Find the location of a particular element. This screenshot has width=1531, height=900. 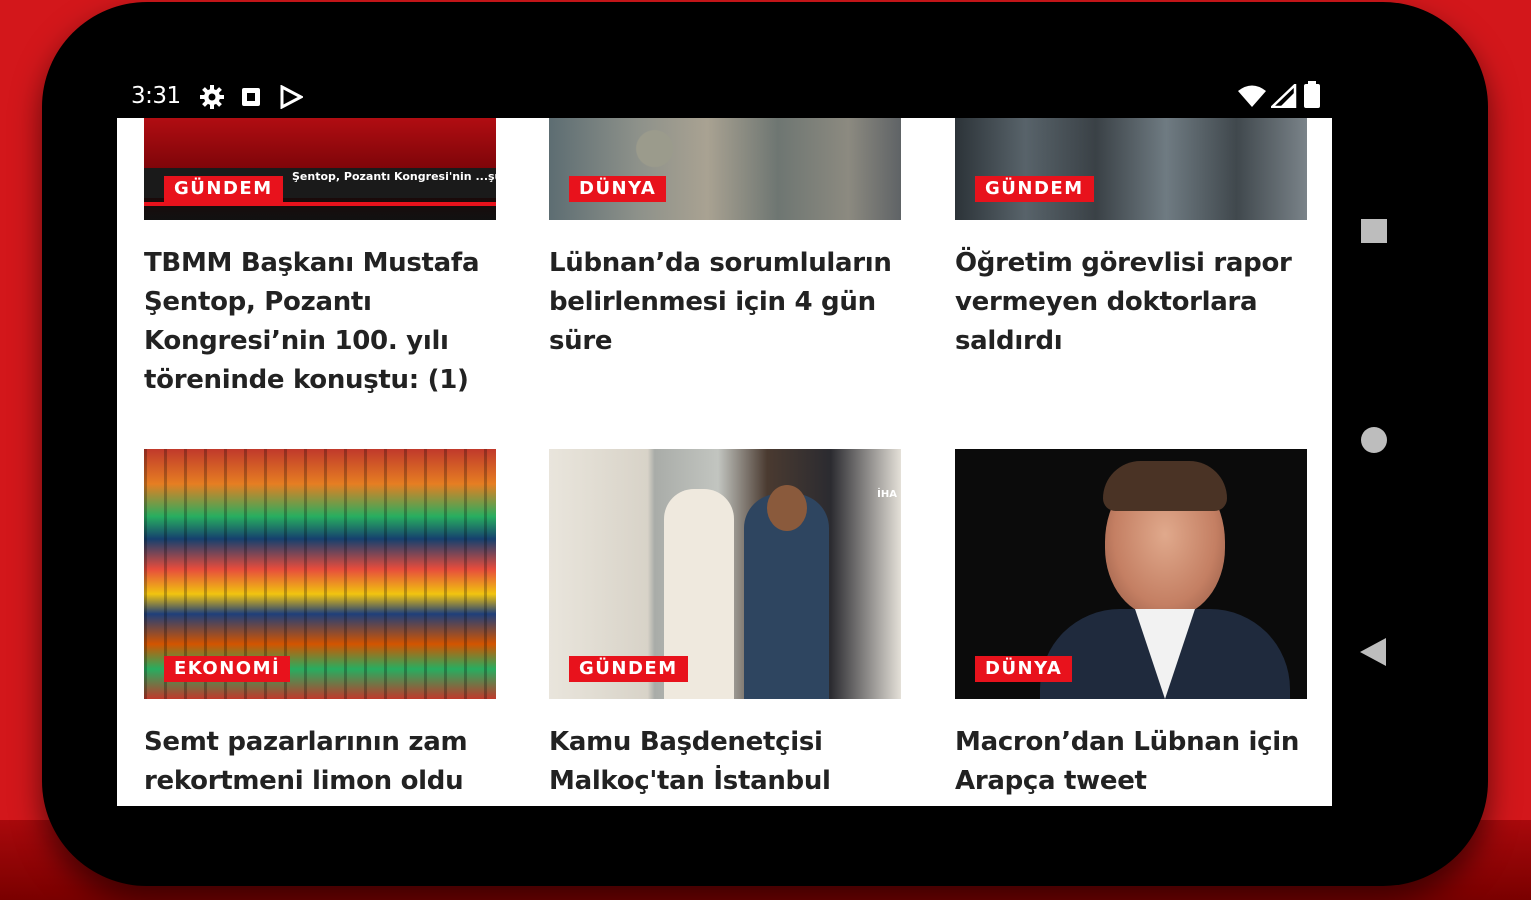

settings-icon is located at coordinates (212, 99).